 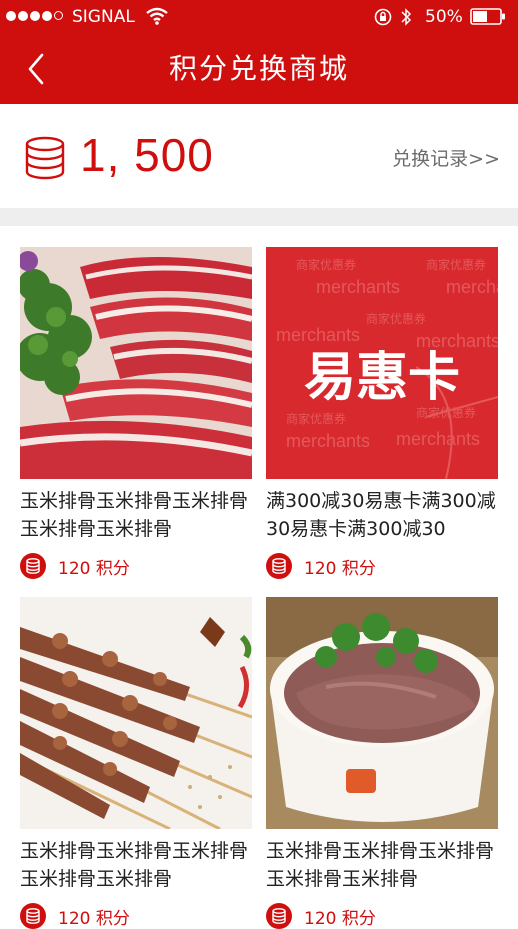 What do you see at coordinates (136, 363) in the screenshot?
I see `product-image-lamb-slices` at bounding box center [136, 363].